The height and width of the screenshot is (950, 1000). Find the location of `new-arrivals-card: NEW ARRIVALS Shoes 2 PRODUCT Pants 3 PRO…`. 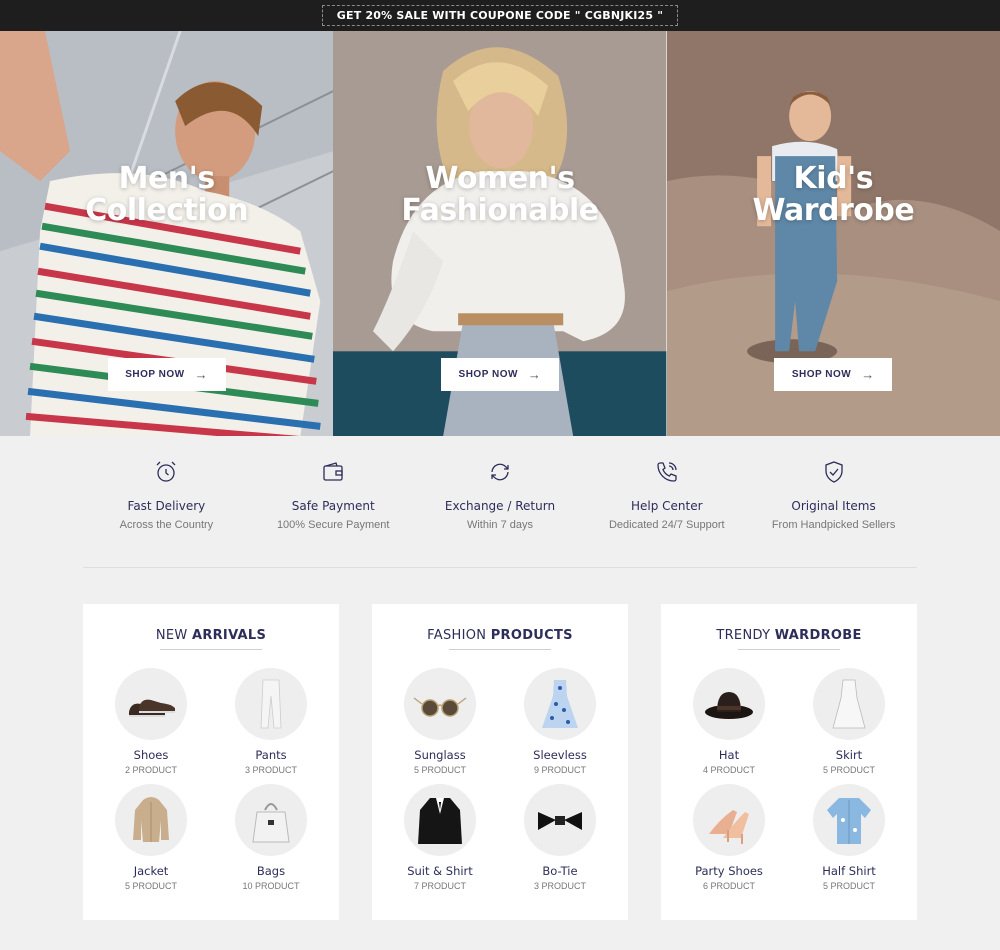

new-arrivals-card: NEW ARRIVALS Shoes 2 PRODUCT Pants 3 PRO… is located at coordinates (211, 762).